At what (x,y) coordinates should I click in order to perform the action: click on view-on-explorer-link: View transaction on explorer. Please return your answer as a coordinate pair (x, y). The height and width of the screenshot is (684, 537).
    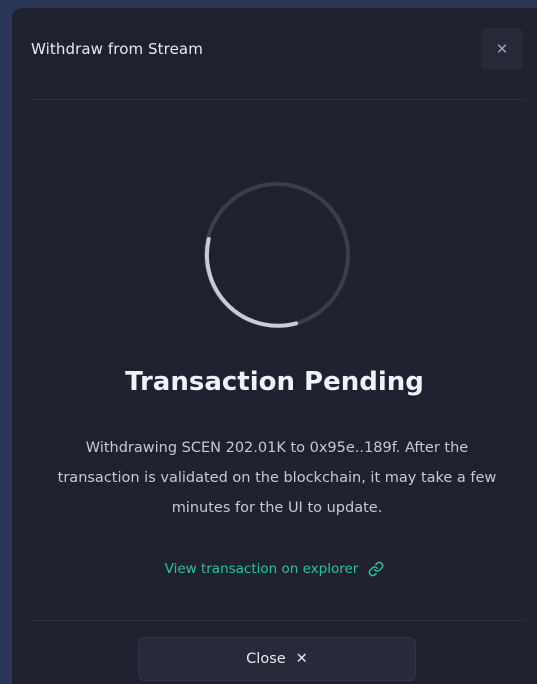
    Looking at the image, I should click on (274, 569).